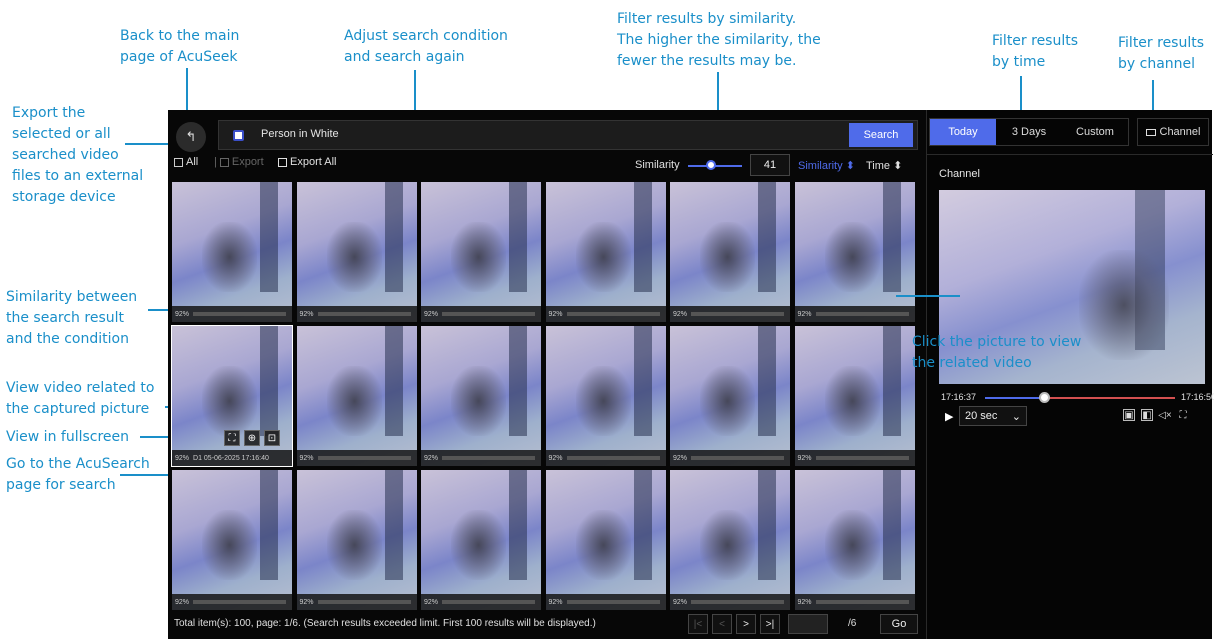 This screenshot has width=1214, height=639. What do you see at coordinates (282, 162) in the screenshot?
I see `export-all-icon` at bounding box center [282, 162].